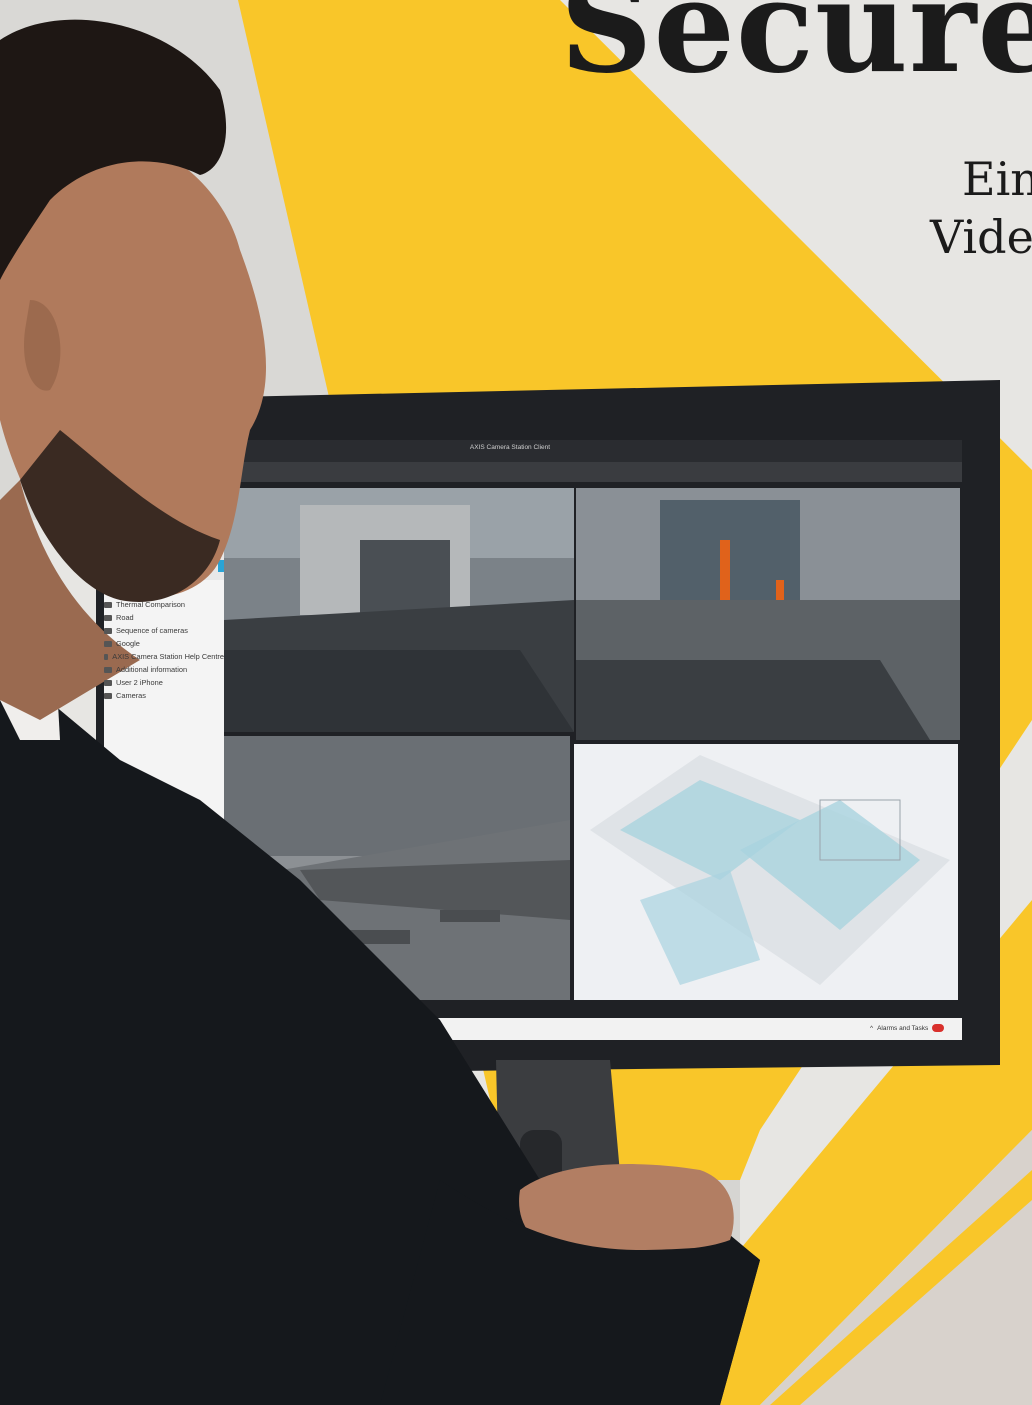 The image size is (1032, 1405). Describe the element at coordinates (399, 610) in the screenshot. I see `video-tile-building` at that location.